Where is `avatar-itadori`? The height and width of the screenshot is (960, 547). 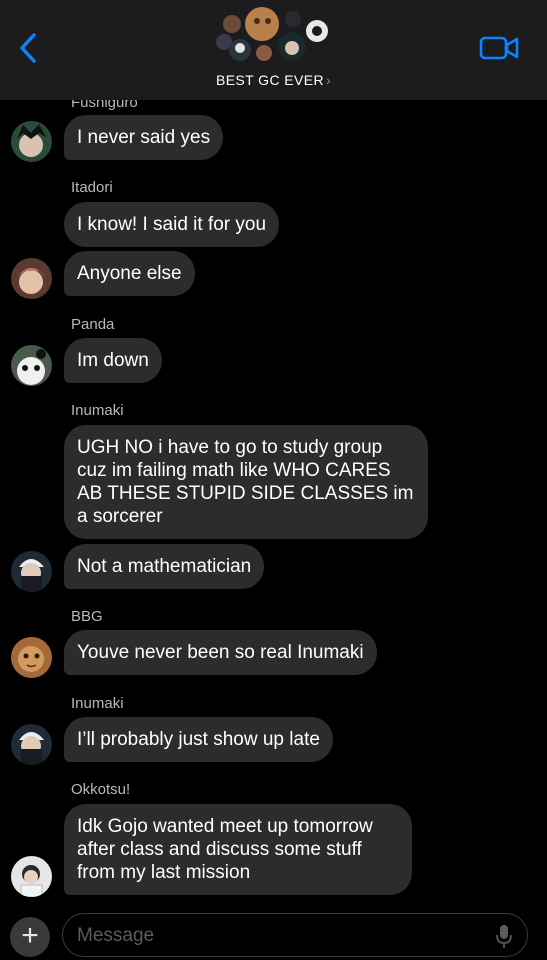
avatar-itadori is located at coordinates (31, 278).